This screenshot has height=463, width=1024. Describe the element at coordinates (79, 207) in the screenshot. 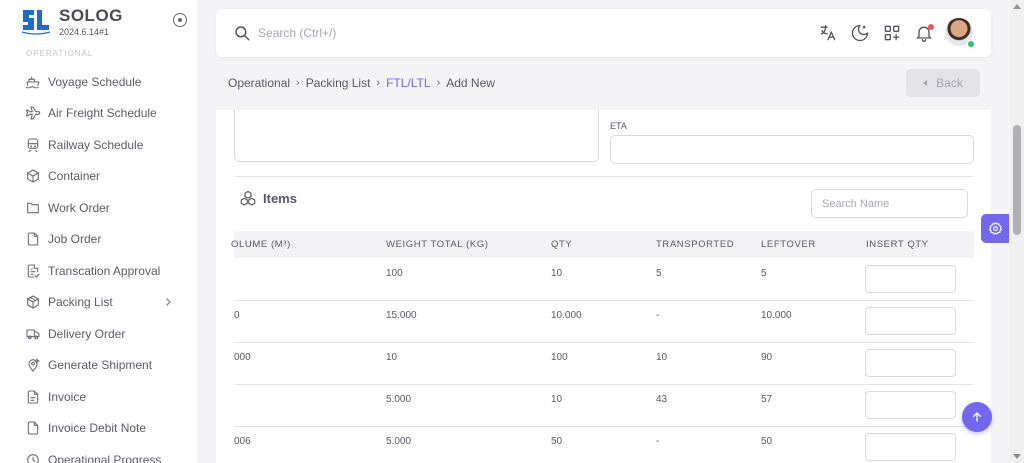

I see `sidebar-item-label: Work Order` at that location.